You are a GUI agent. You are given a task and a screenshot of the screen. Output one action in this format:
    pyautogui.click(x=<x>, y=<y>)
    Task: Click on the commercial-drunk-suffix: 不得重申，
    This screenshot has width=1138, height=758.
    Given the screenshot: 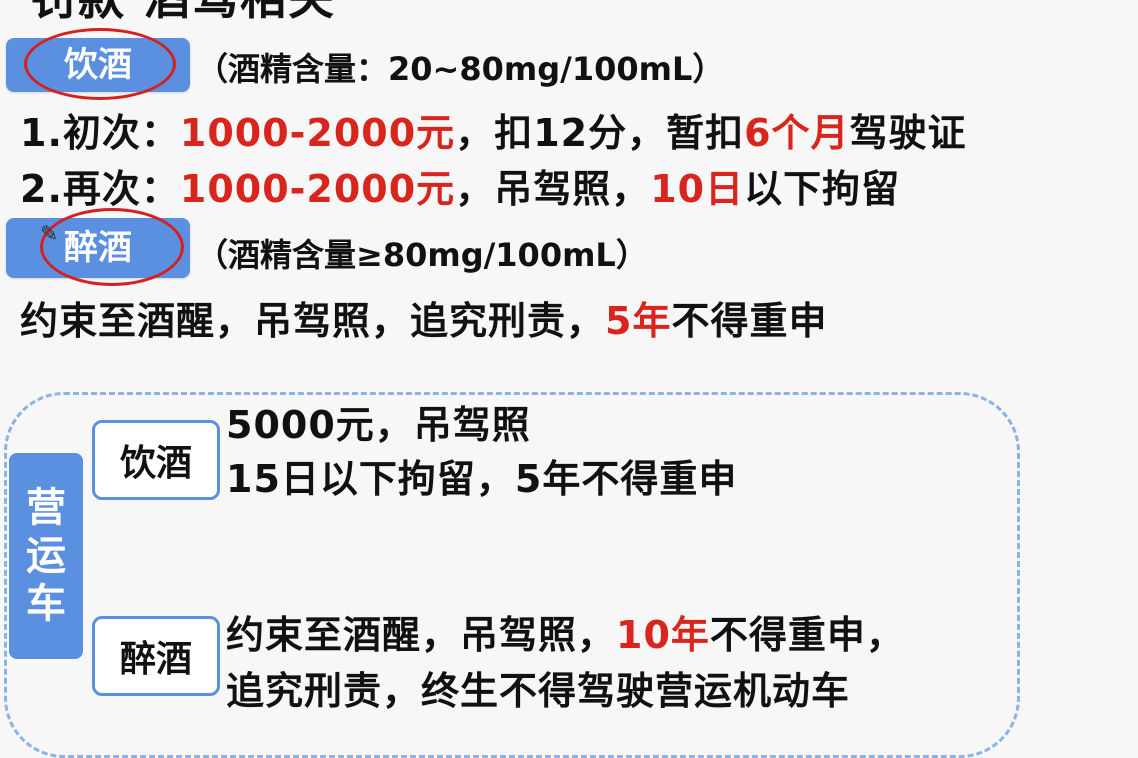 What is the action you would take?
    pyautogui.click(x=807, y=635)
    